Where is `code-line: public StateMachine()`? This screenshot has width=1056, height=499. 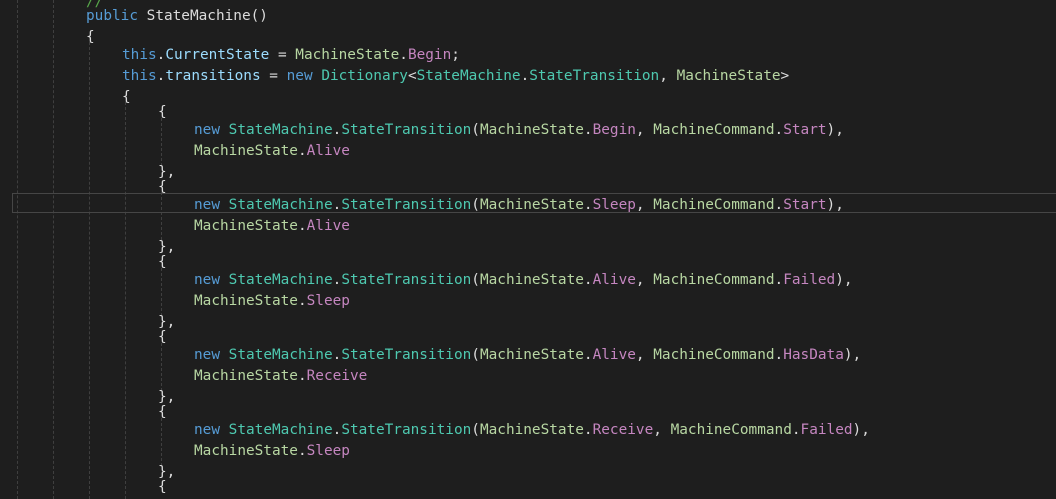
code-line: public StateMachine() is located at coordinates (177, 16).